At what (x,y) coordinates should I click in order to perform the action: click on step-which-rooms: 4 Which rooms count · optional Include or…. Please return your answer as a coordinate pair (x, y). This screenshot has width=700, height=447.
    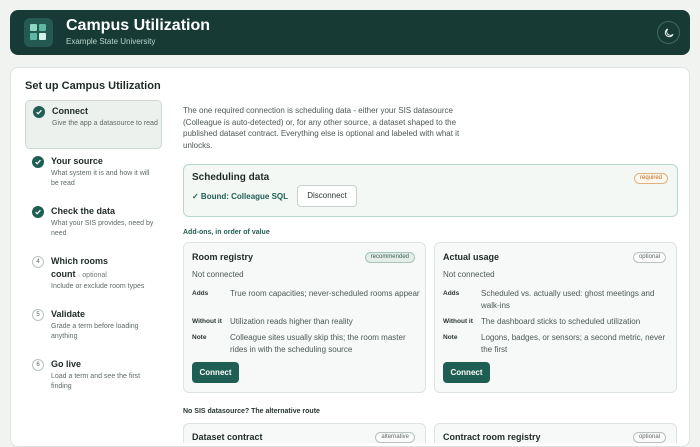
    Looking at the image, I should click on (93, 276).